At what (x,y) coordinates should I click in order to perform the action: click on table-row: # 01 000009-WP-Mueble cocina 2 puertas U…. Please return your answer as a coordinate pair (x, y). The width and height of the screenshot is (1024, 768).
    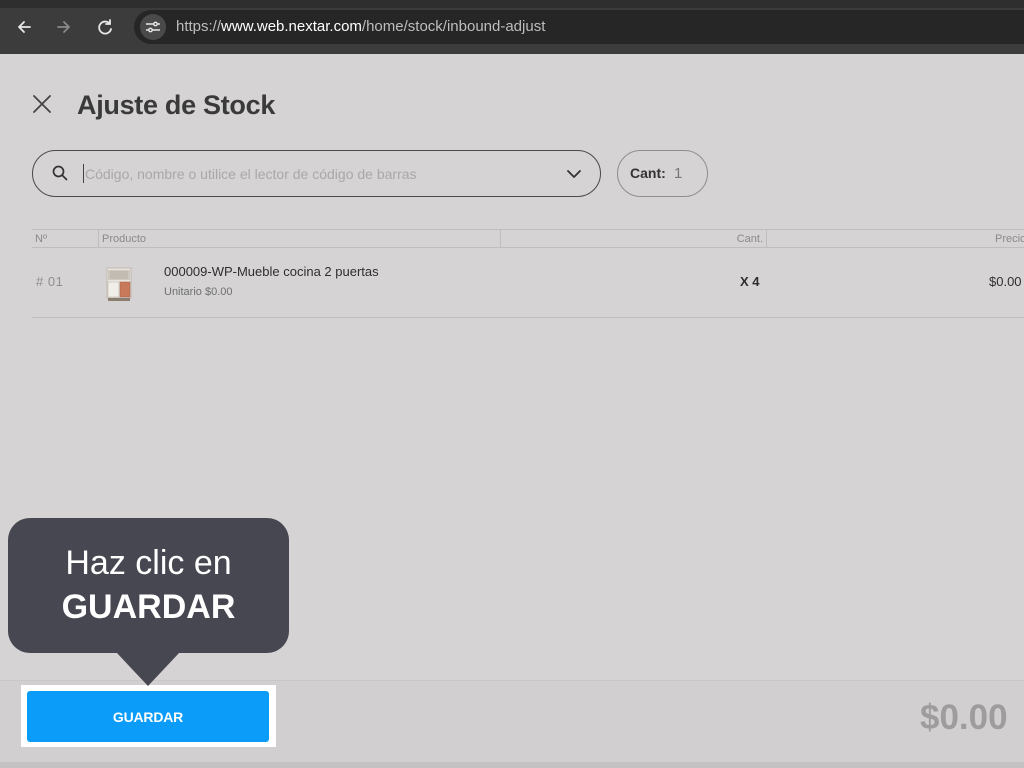
    Looking at the image, I should click on (528, 283).